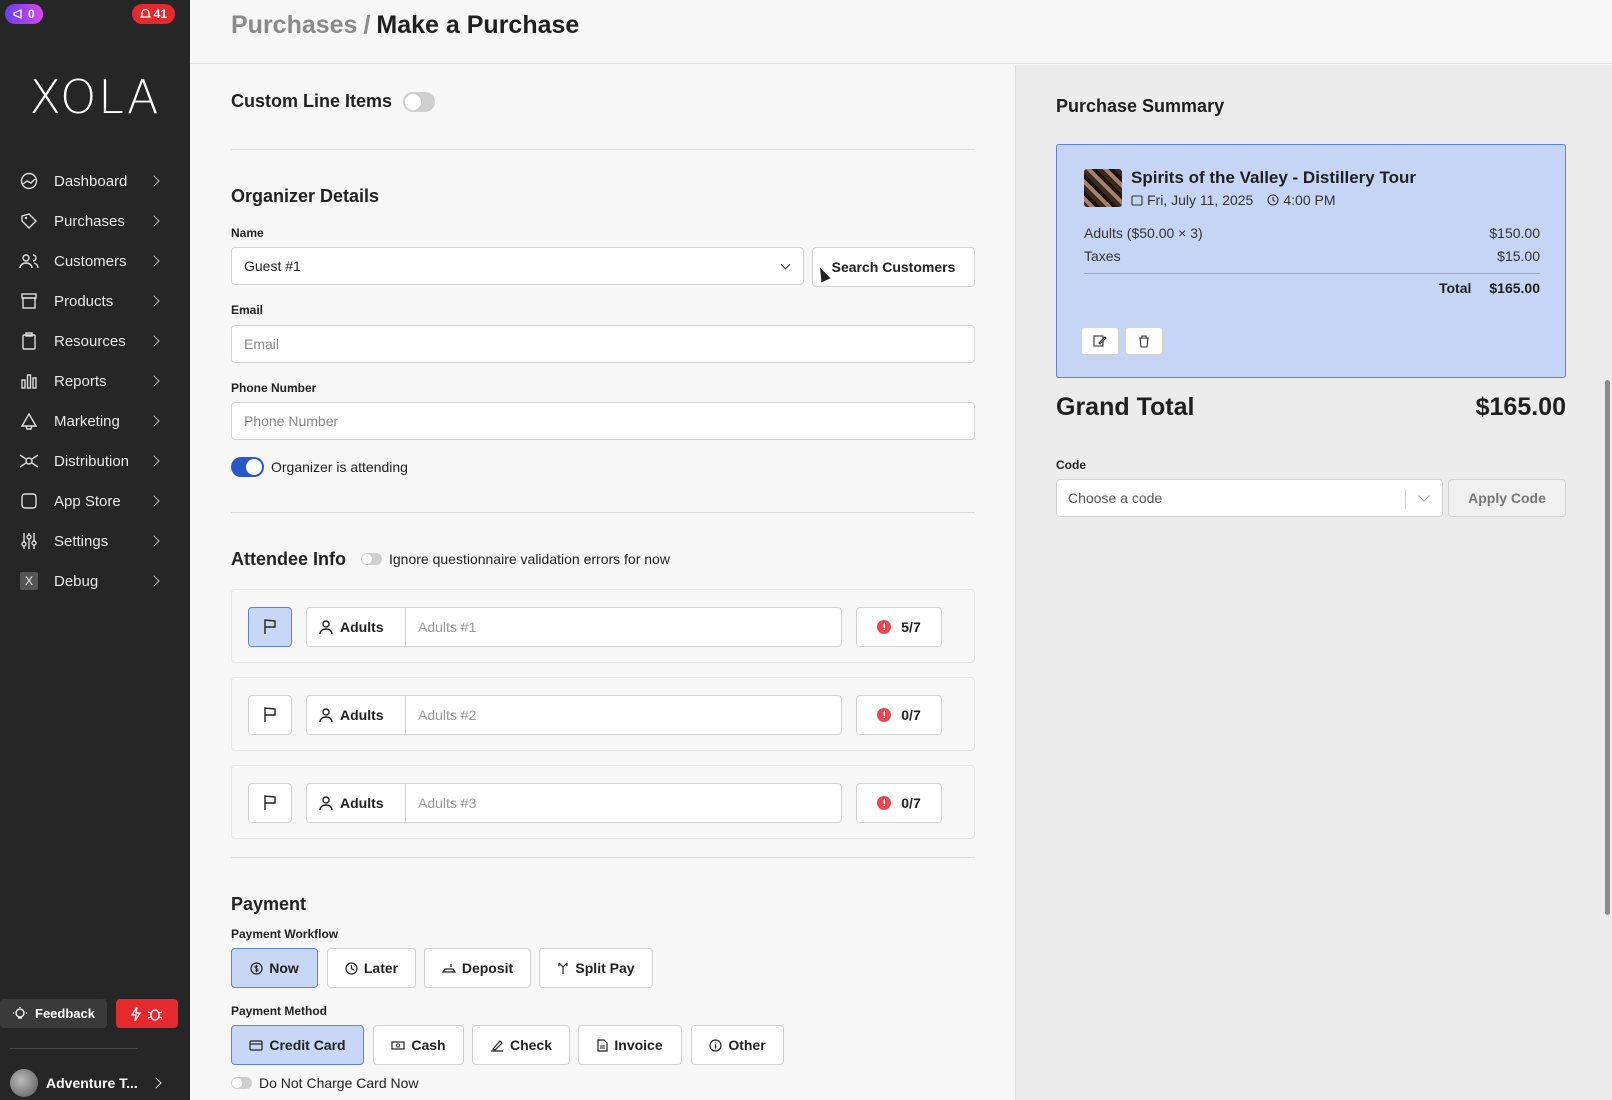 This screenshot has width=1612, height=1100. I want to click on attendee-row: Adults Adults #3 ! 0/7, so click(603, 802).